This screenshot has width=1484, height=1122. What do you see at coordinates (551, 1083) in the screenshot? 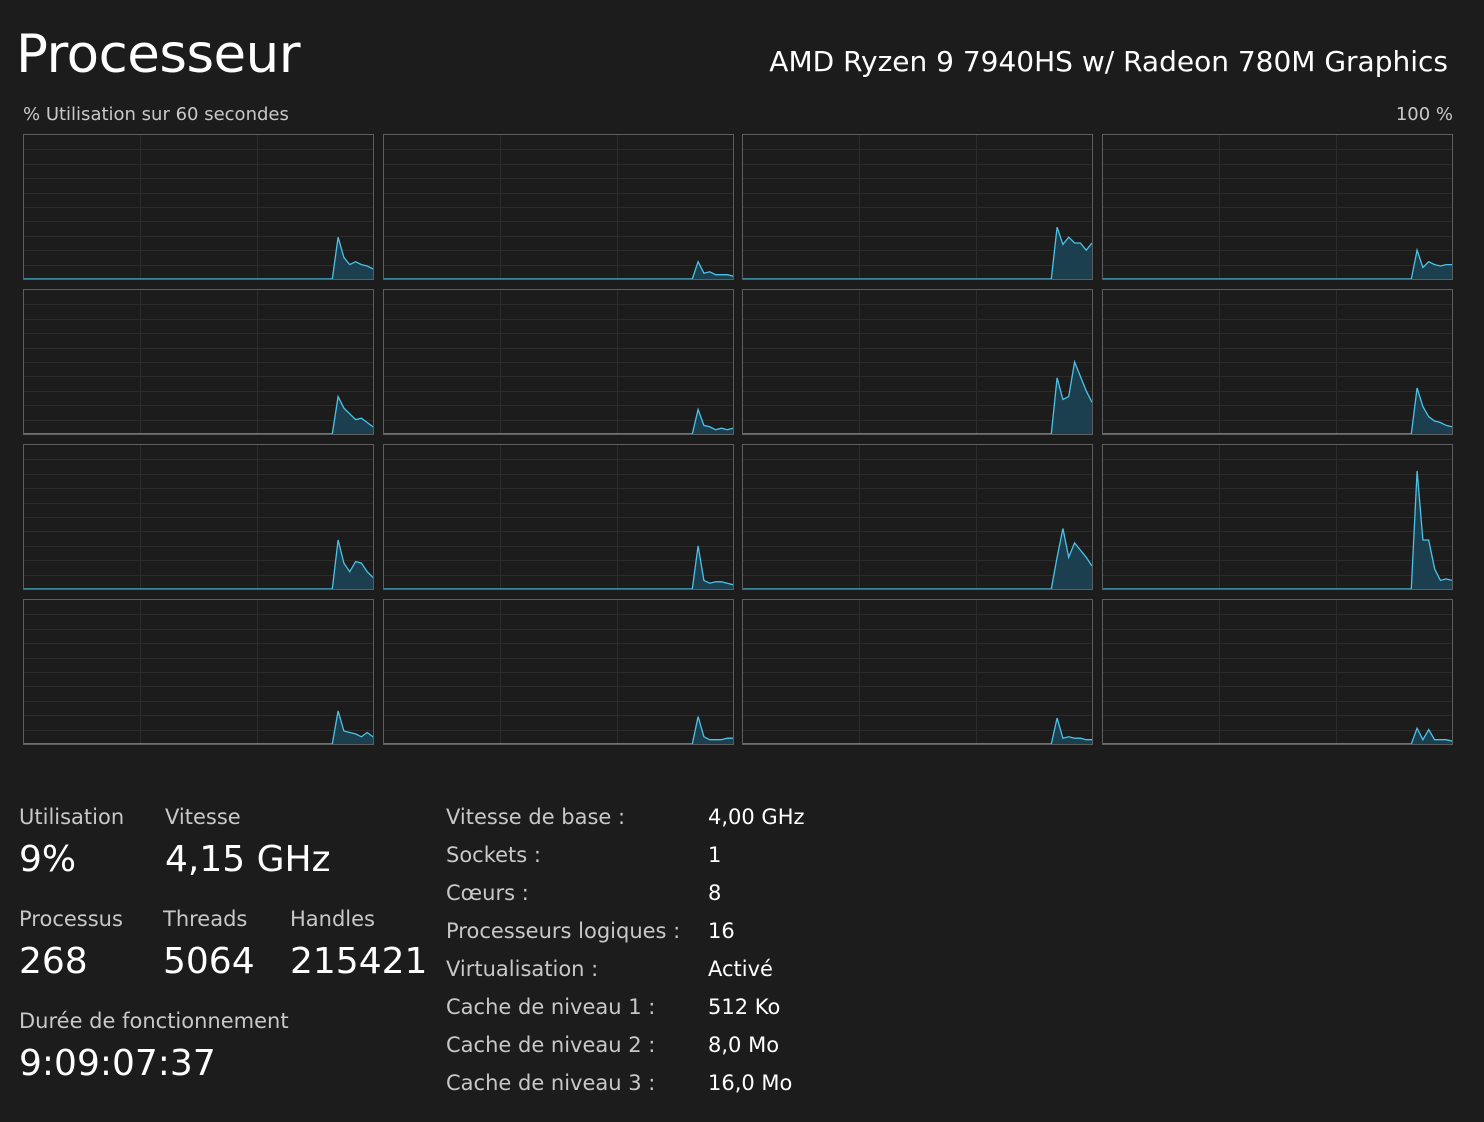
I see `spec-label-l3-cache: Cache de niveau 3 :` at bounding box center [551, 1083].